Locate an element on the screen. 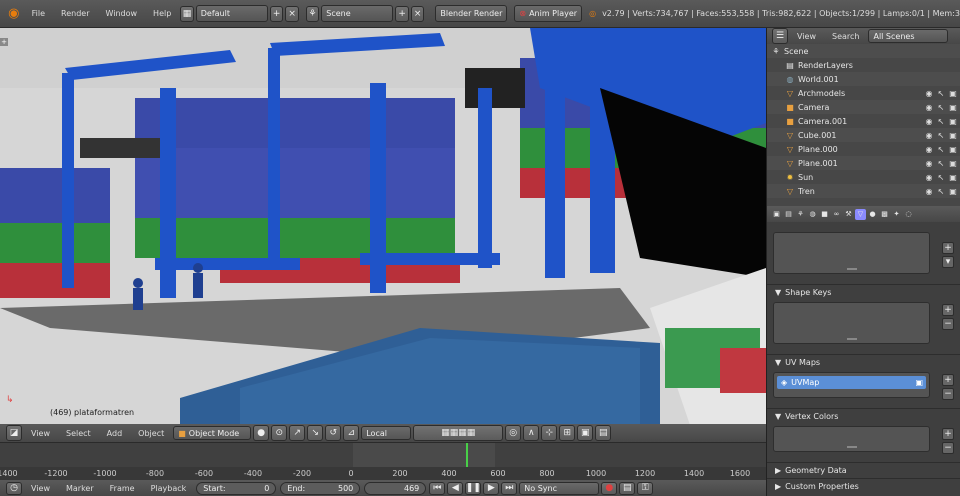 Image resolution: width=960 pixels, height=496 pixels. remove-layout-icon: × is located at coordinates (292, 13).